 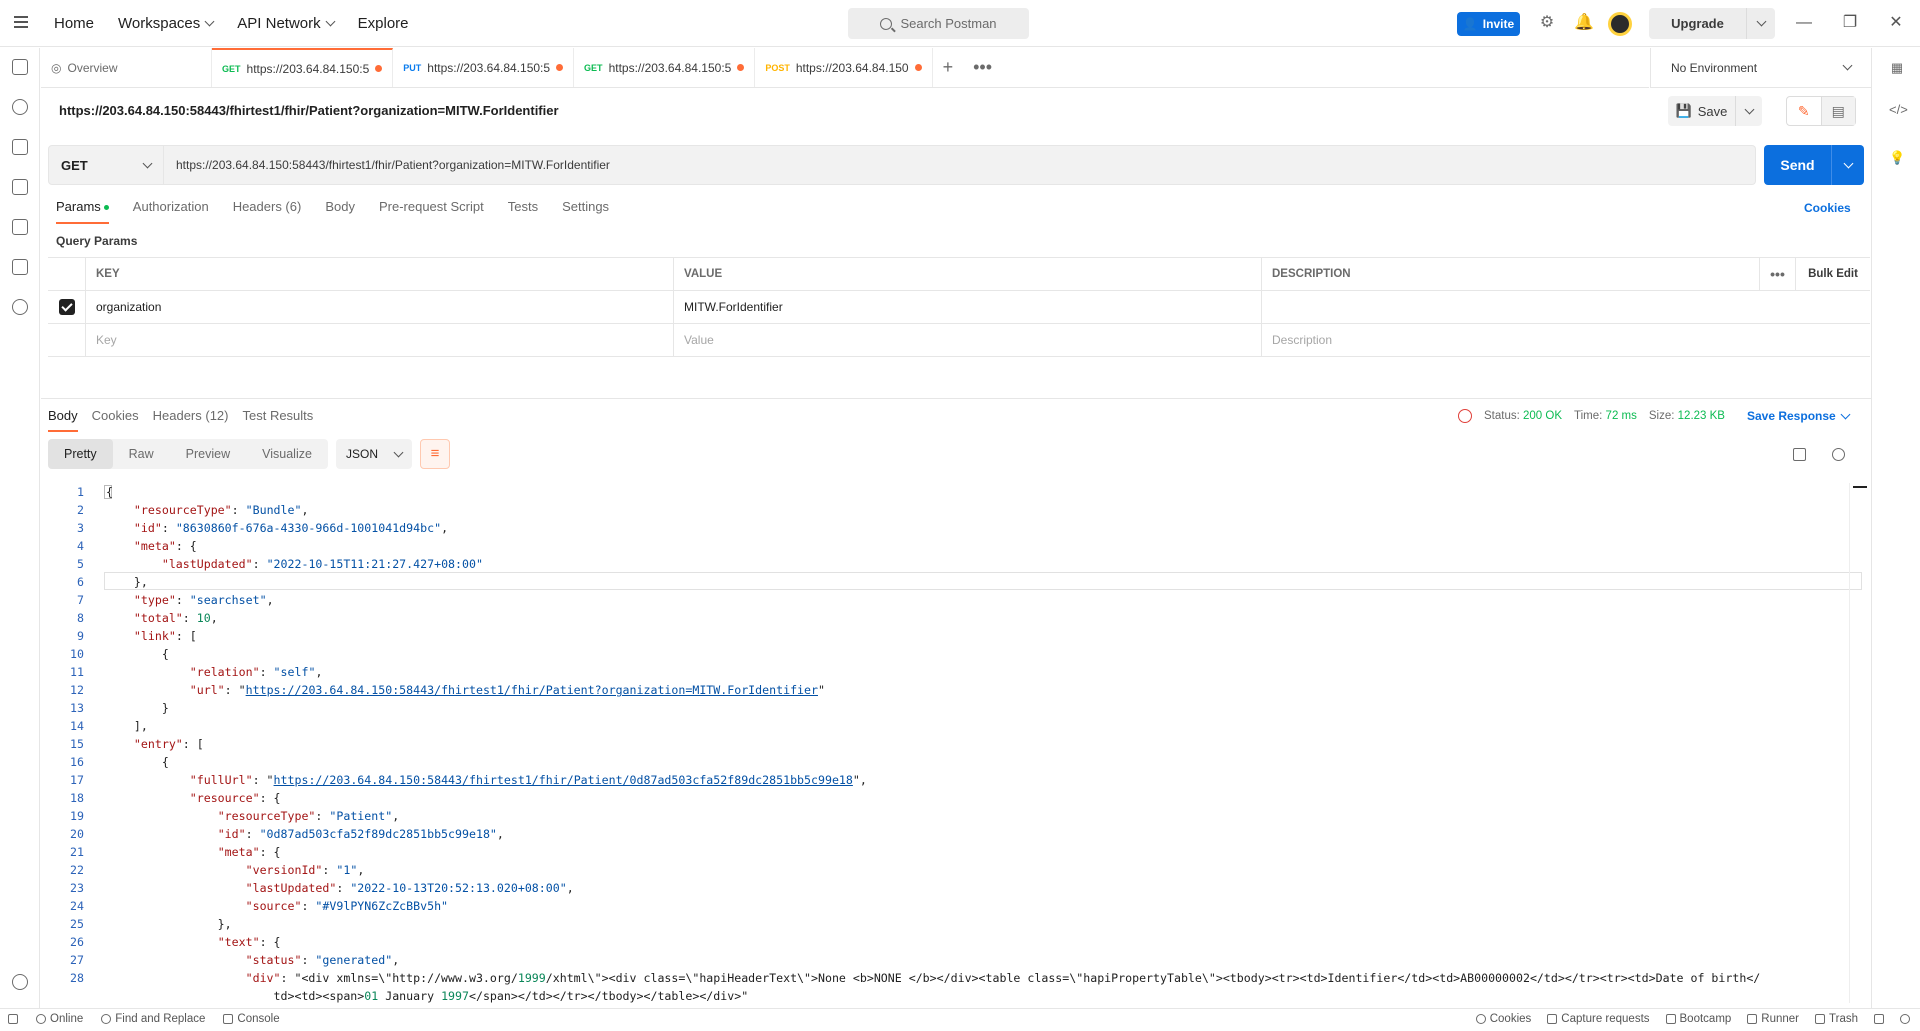 What do you see at coordinates (1465, 416) in the screenshot?
I see `globe-icon` at bounding box center [1465, 416].